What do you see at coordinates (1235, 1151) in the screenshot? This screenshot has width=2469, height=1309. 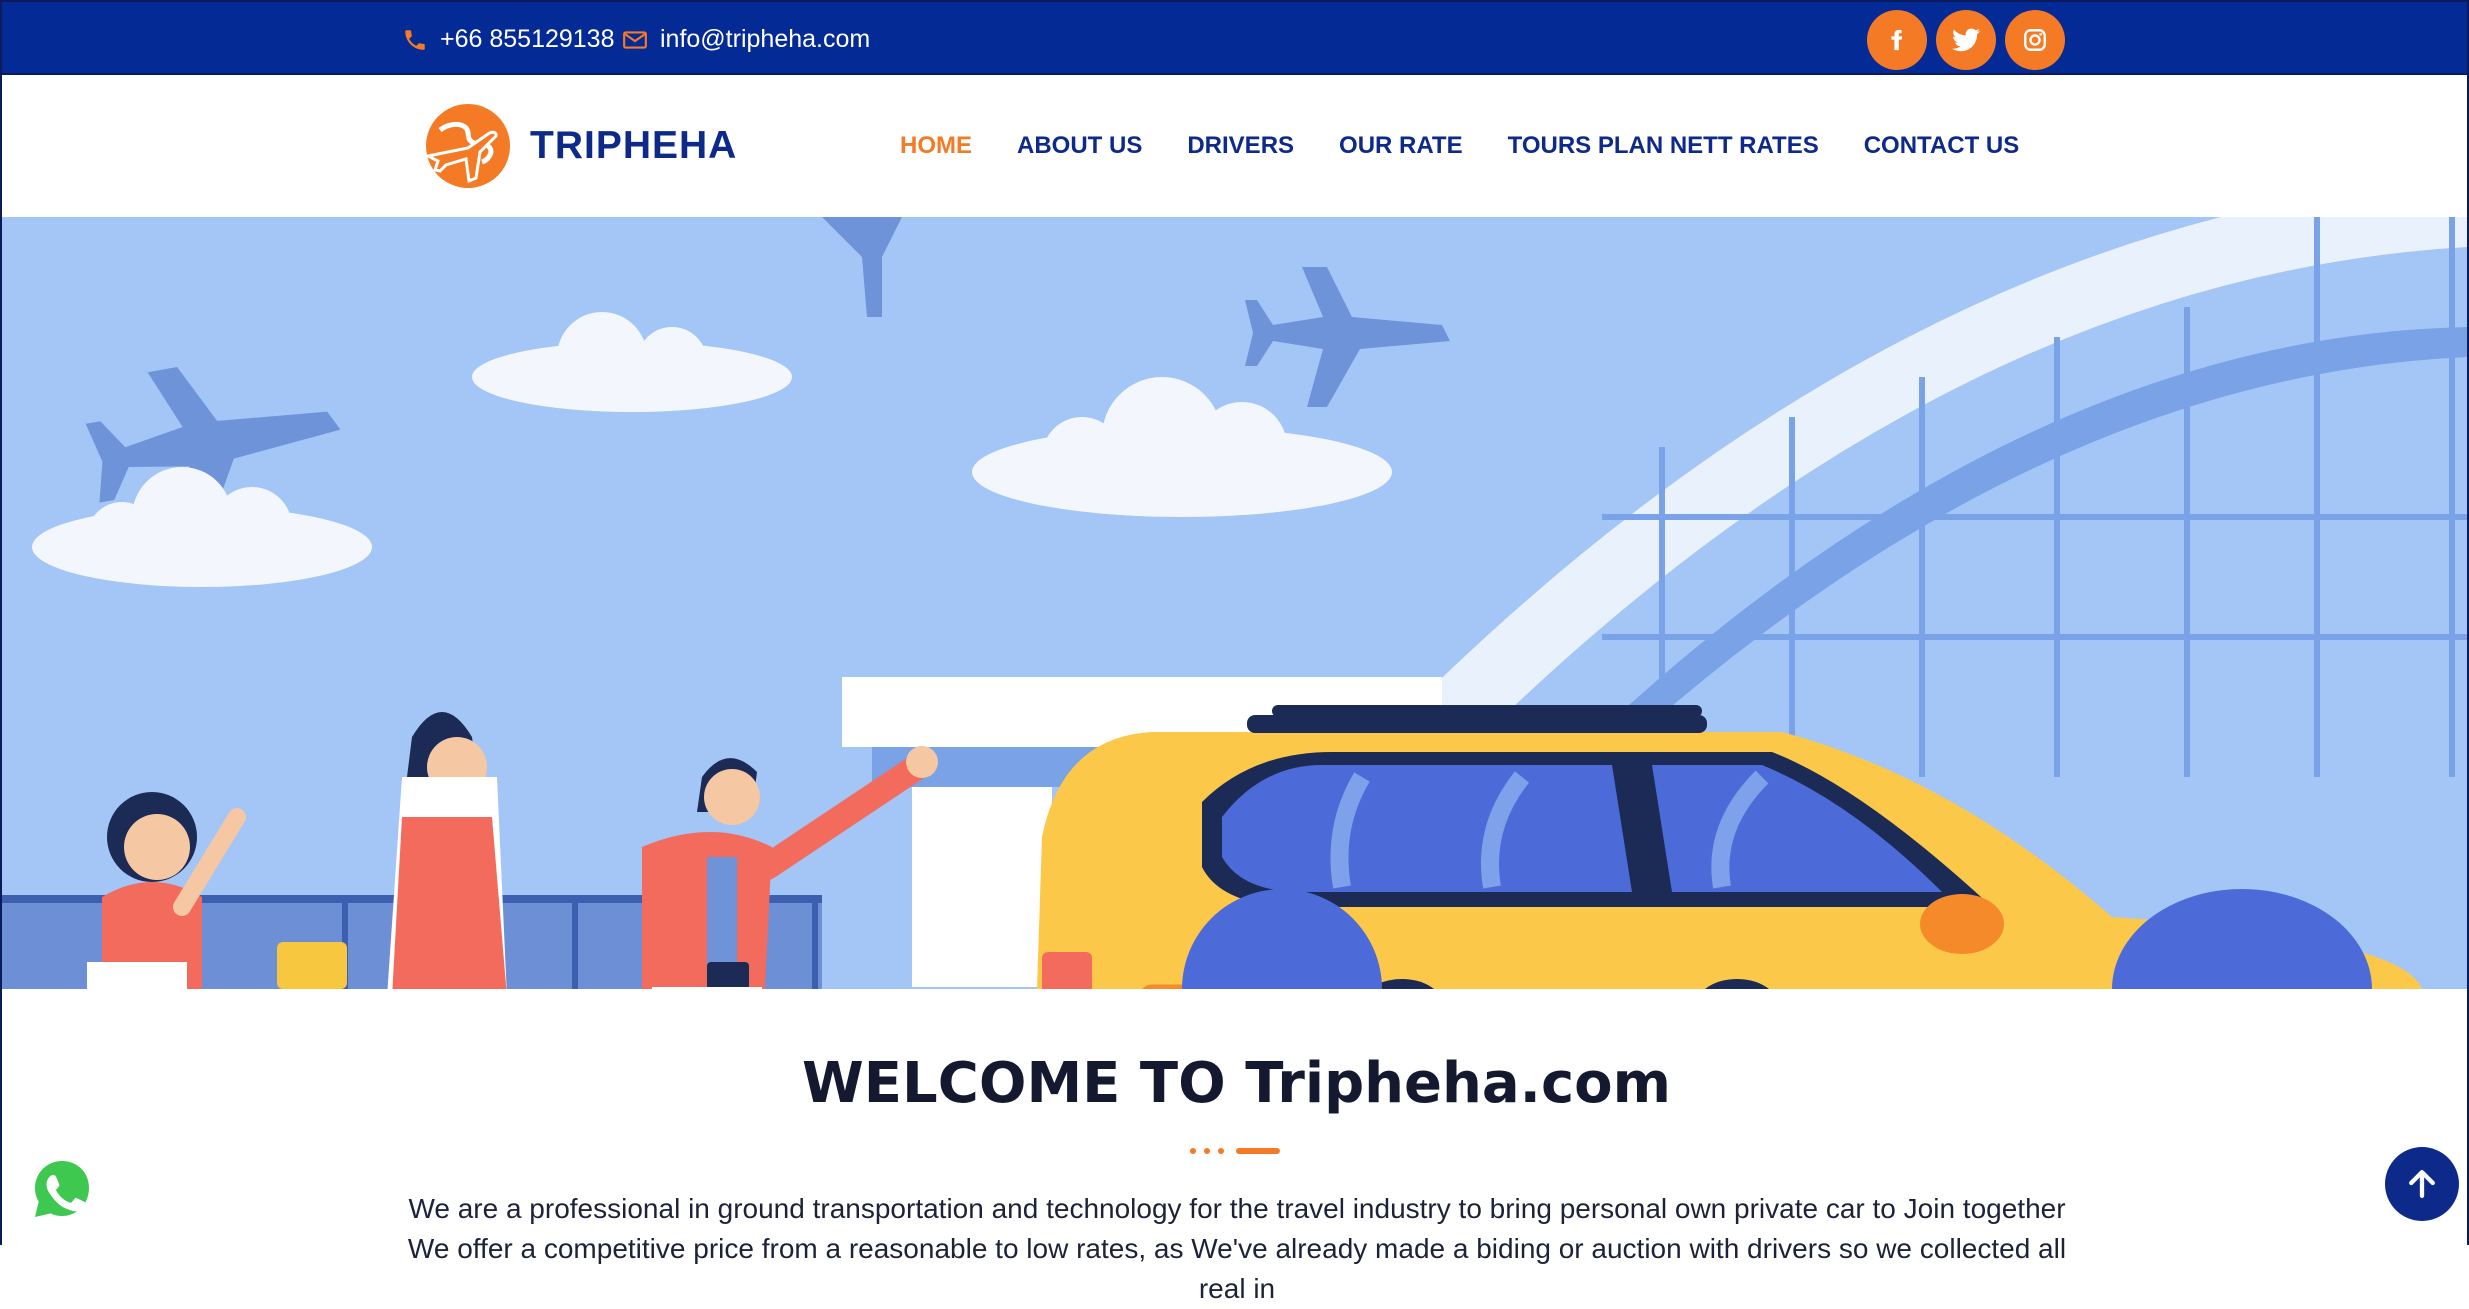 I see `title-divider` at bounding box center [1235, 1151].